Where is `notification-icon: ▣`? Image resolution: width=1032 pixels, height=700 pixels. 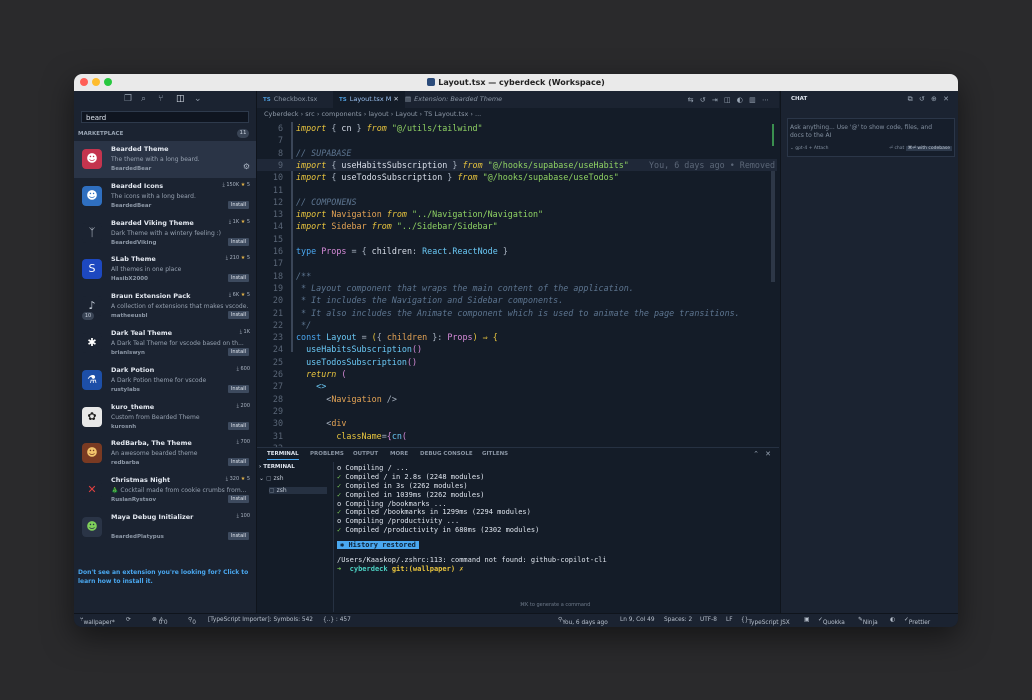 notification-icon: ▣ is located at coordinates (806, 620).